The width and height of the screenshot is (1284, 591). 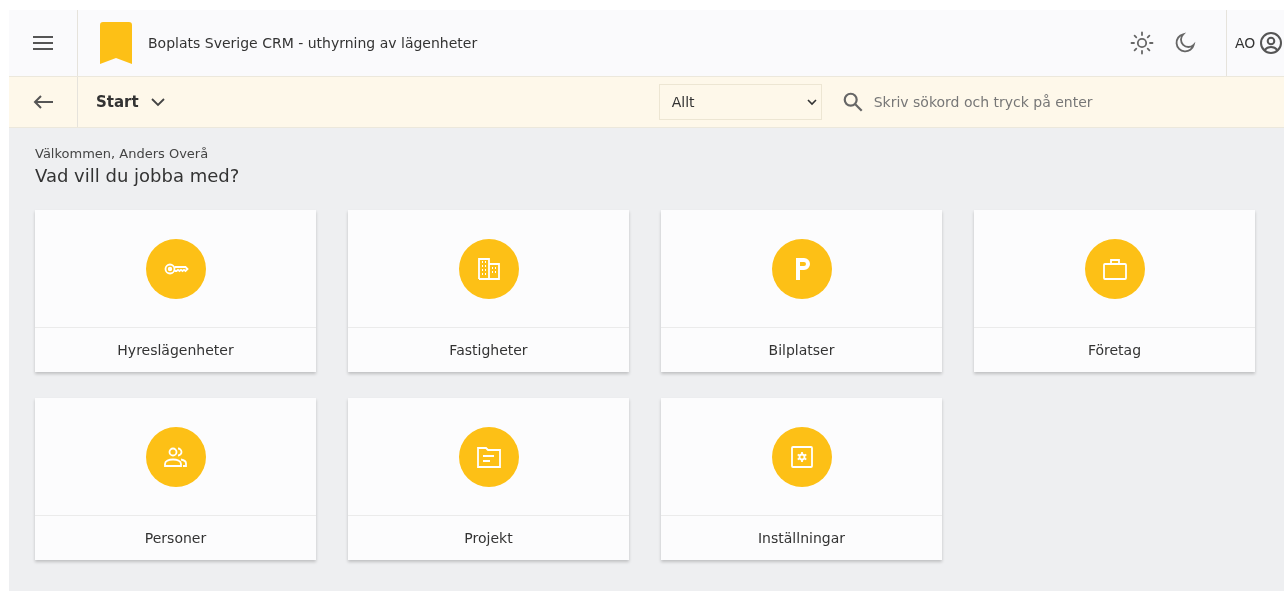 I want to click on search-icon, so click(x=852, y=102).